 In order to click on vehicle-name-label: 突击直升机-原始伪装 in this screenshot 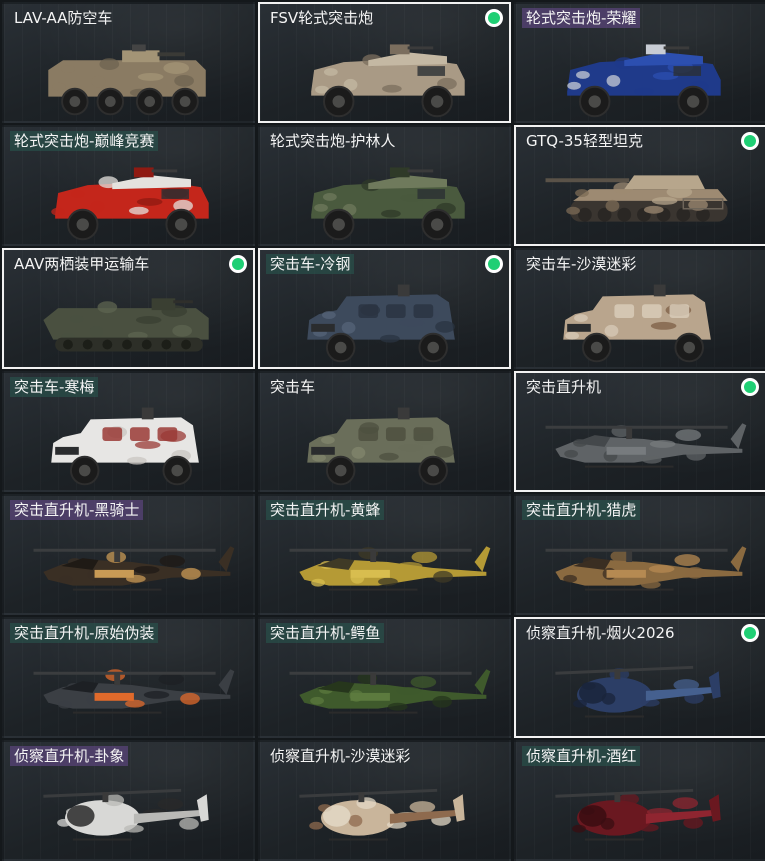, I will do `click(84, 633)`.